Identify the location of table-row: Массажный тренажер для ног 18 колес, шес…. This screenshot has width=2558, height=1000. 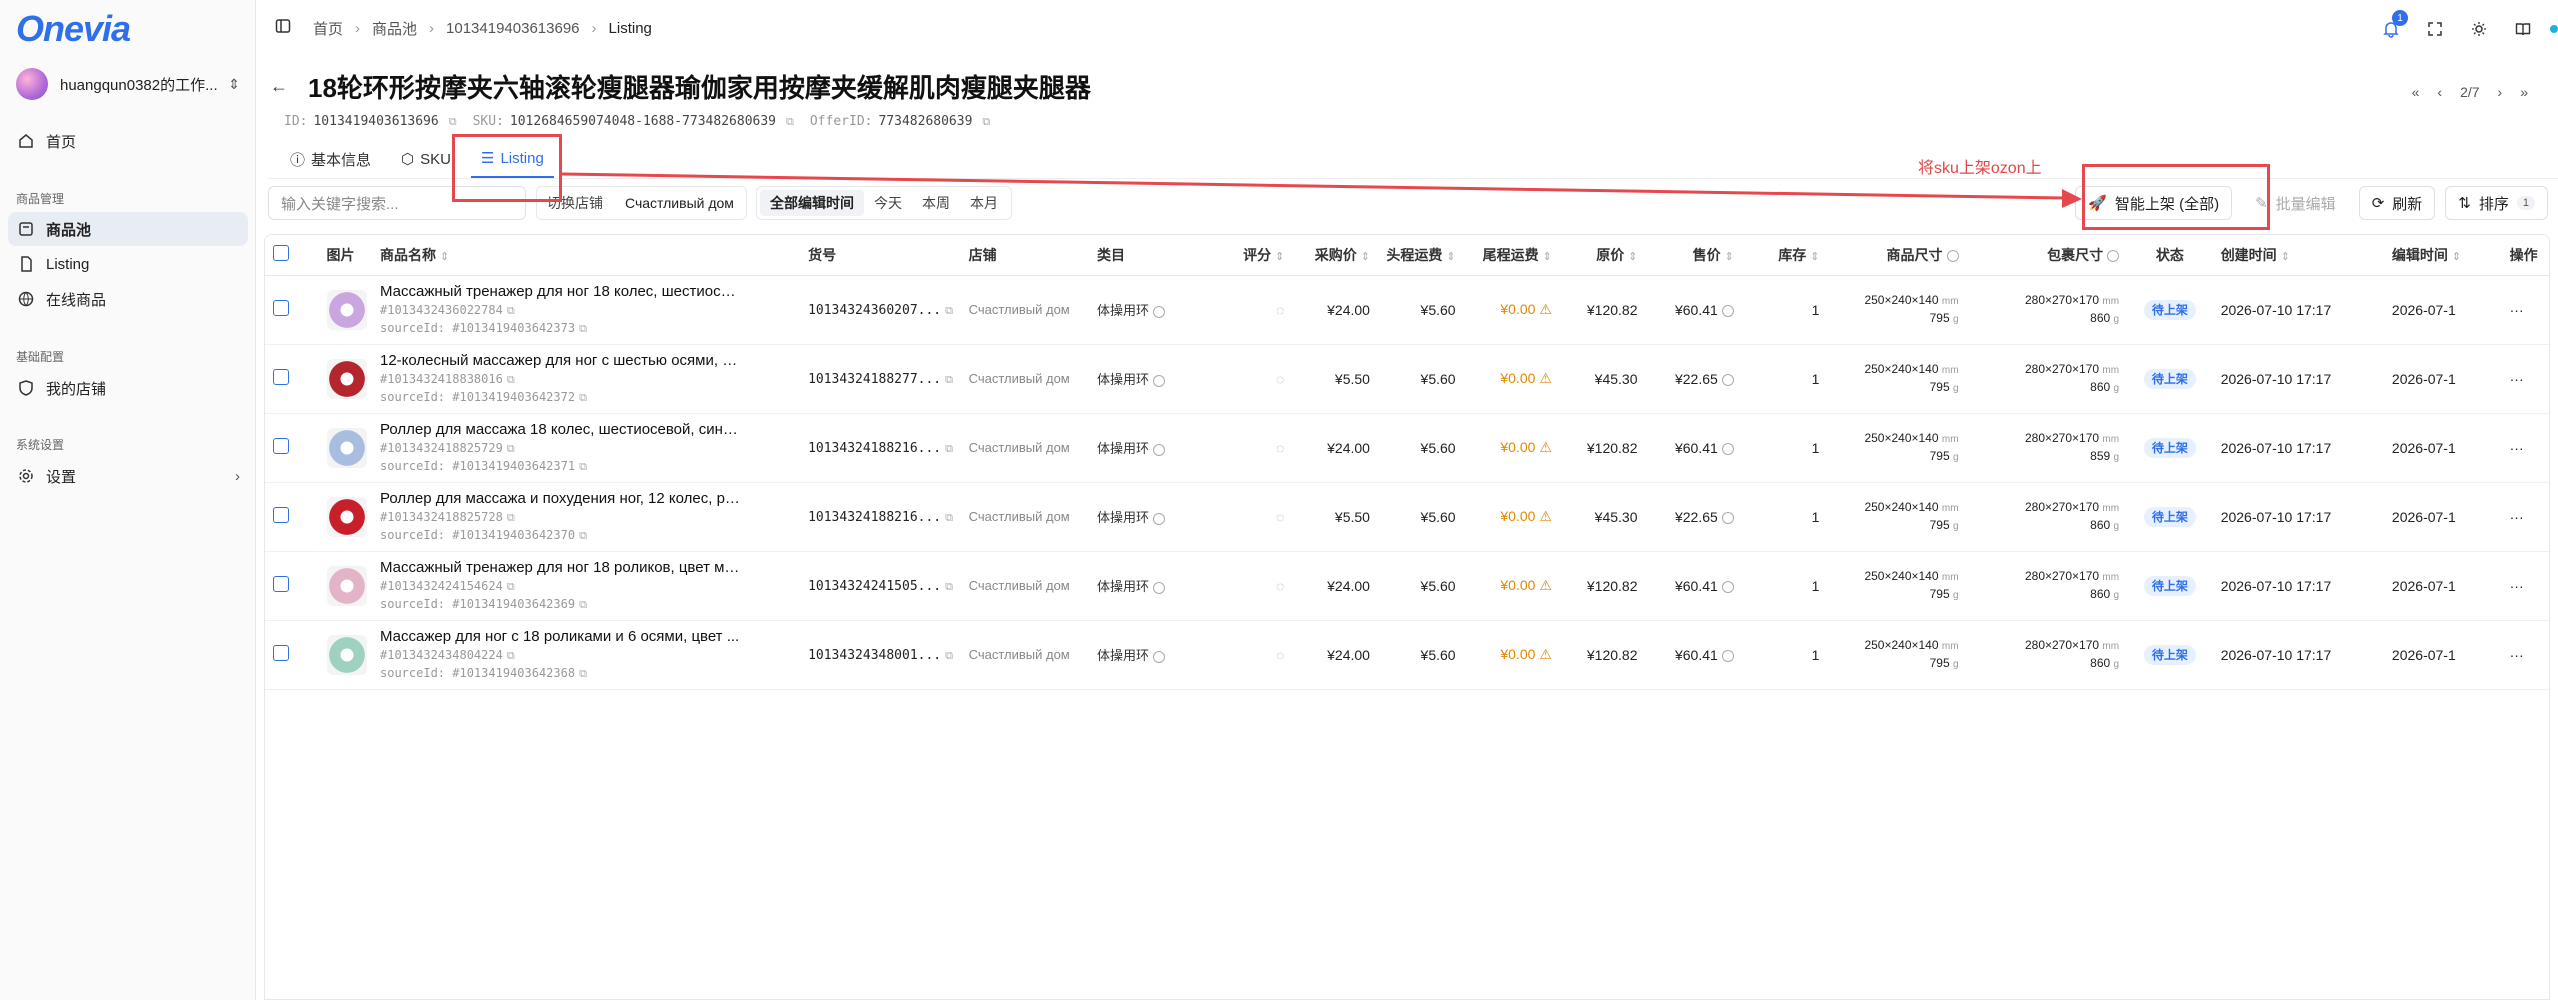
(1407, 310).